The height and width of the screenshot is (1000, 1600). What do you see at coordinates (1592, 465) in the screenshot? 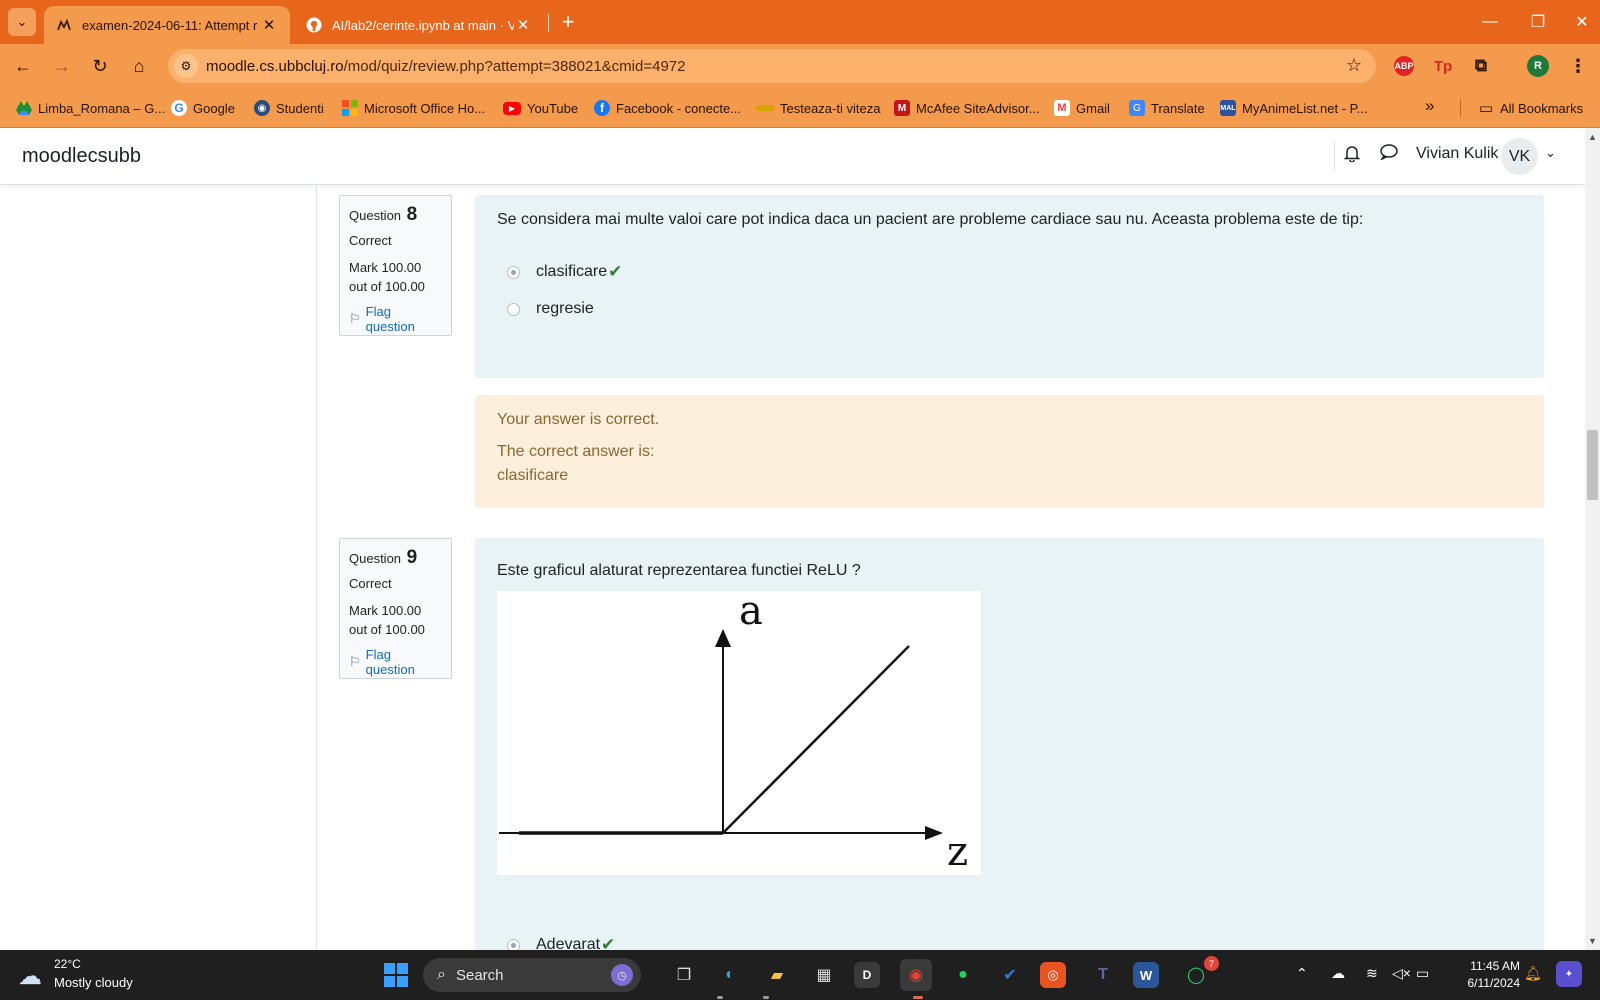
I see `scrollbar-thumb` at bounding box center [1592, 465].